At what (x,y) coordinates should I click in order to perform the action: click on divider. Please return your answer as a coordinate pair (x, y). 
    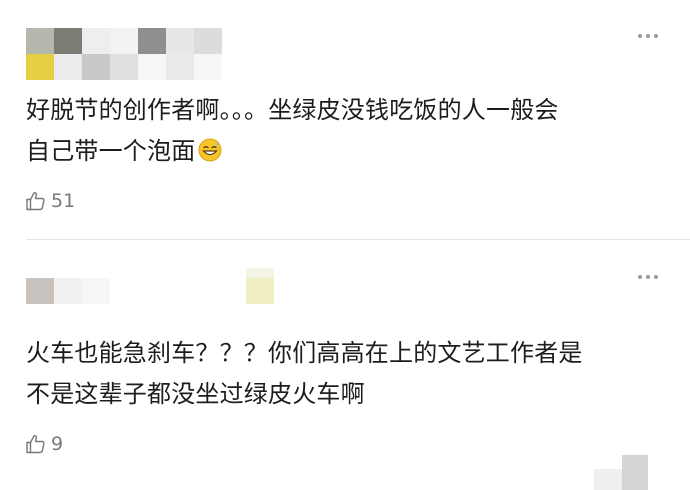
    Looking at the image, I should click on (358, 239).